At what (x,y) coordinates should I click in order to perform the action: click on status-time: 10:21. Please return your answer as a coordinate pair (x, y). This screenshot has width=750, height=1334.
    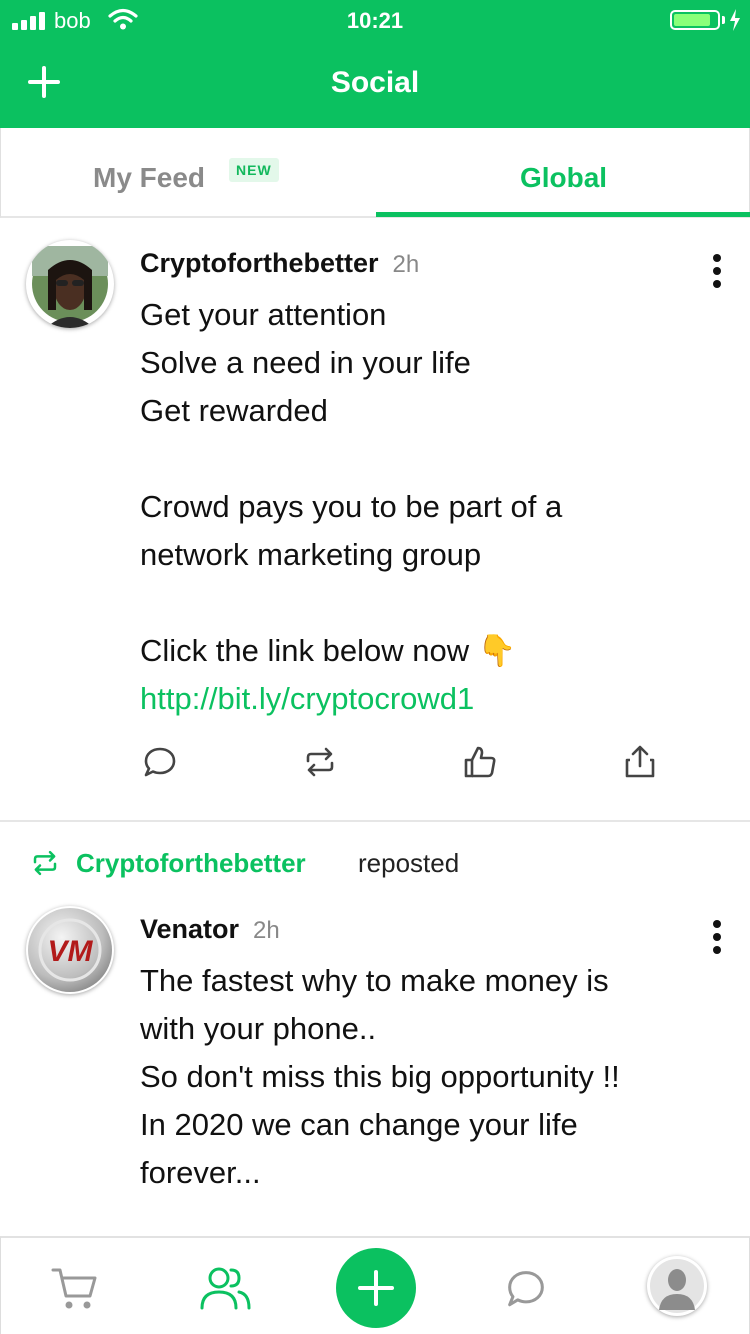
    Looking at the image, I should click on (375, 20).